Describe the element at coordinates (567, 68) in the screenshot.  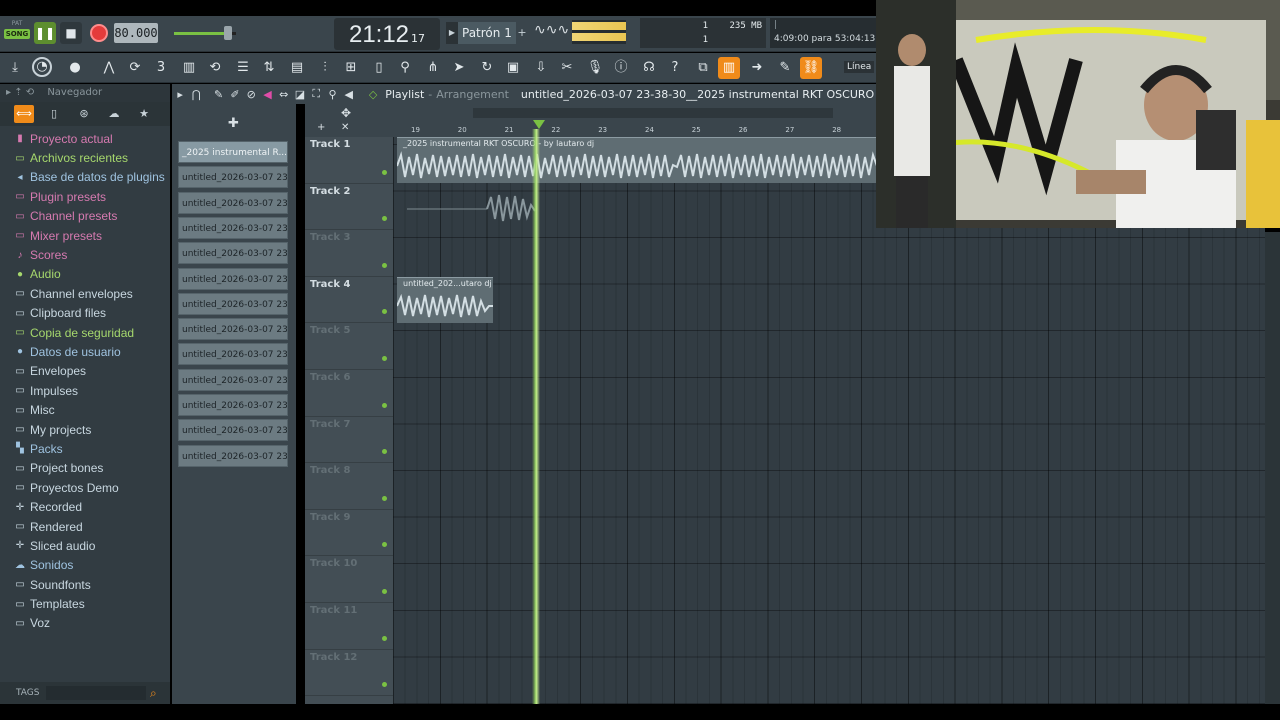
I see `cut-icon: ✂` at that location.